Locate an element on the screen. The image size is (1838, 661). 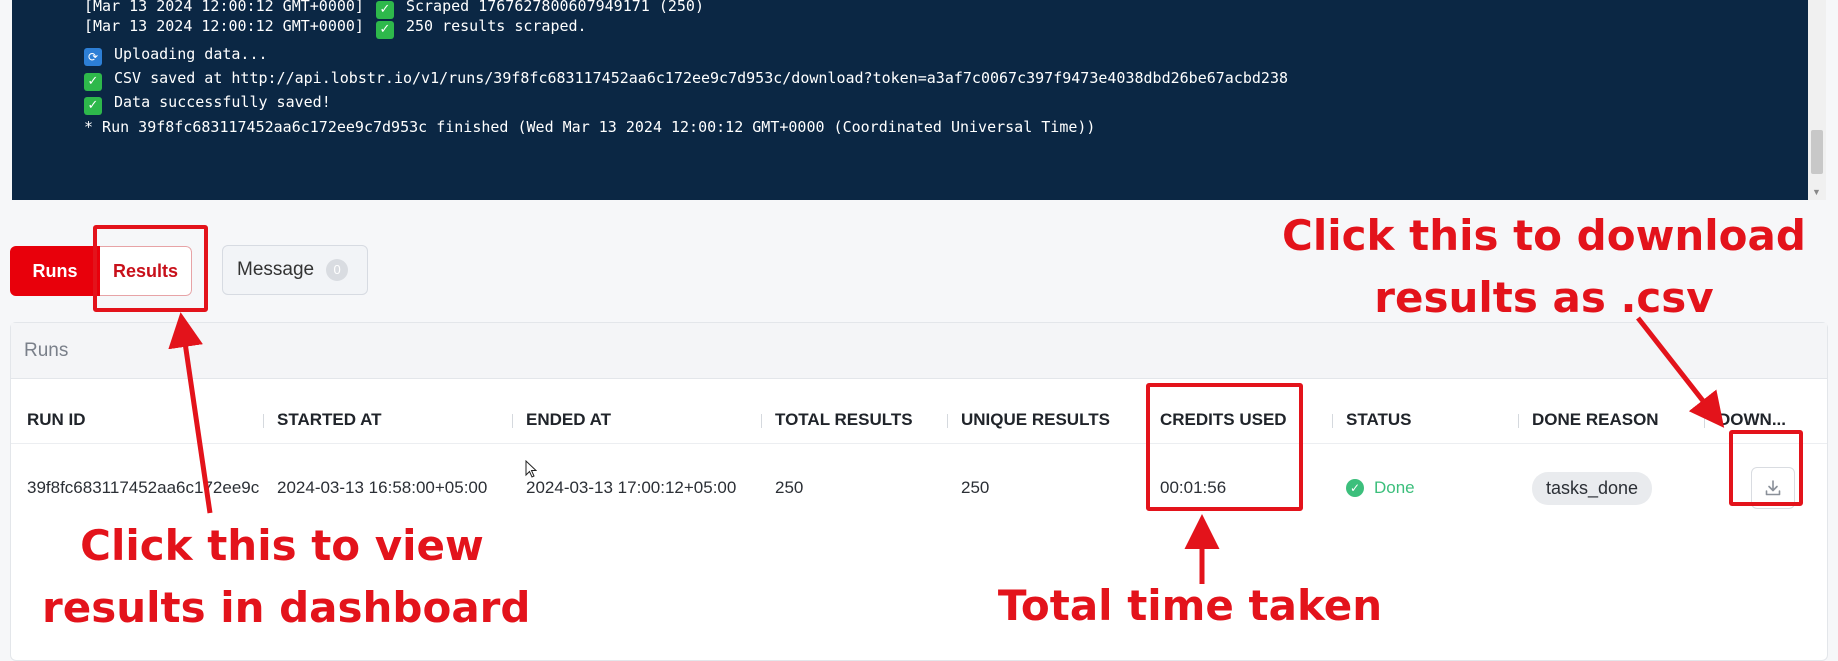
annotation-results: Click this to view results in dashboard is located at coordinates (286, 577).